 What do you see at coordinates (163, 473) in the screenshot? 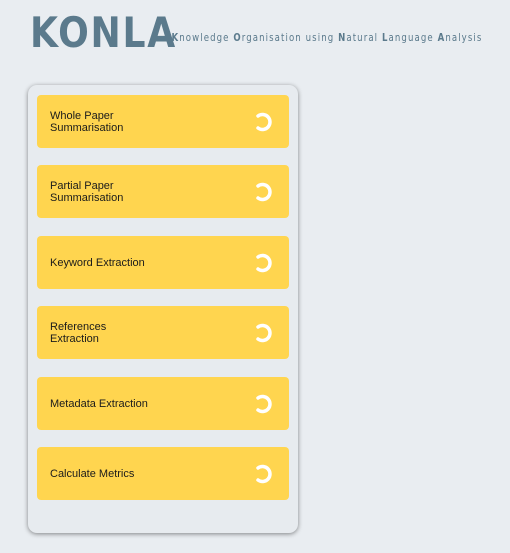
I see `calculate-metrics-button: Calculate Metrics` at bounding box center [163, 473].